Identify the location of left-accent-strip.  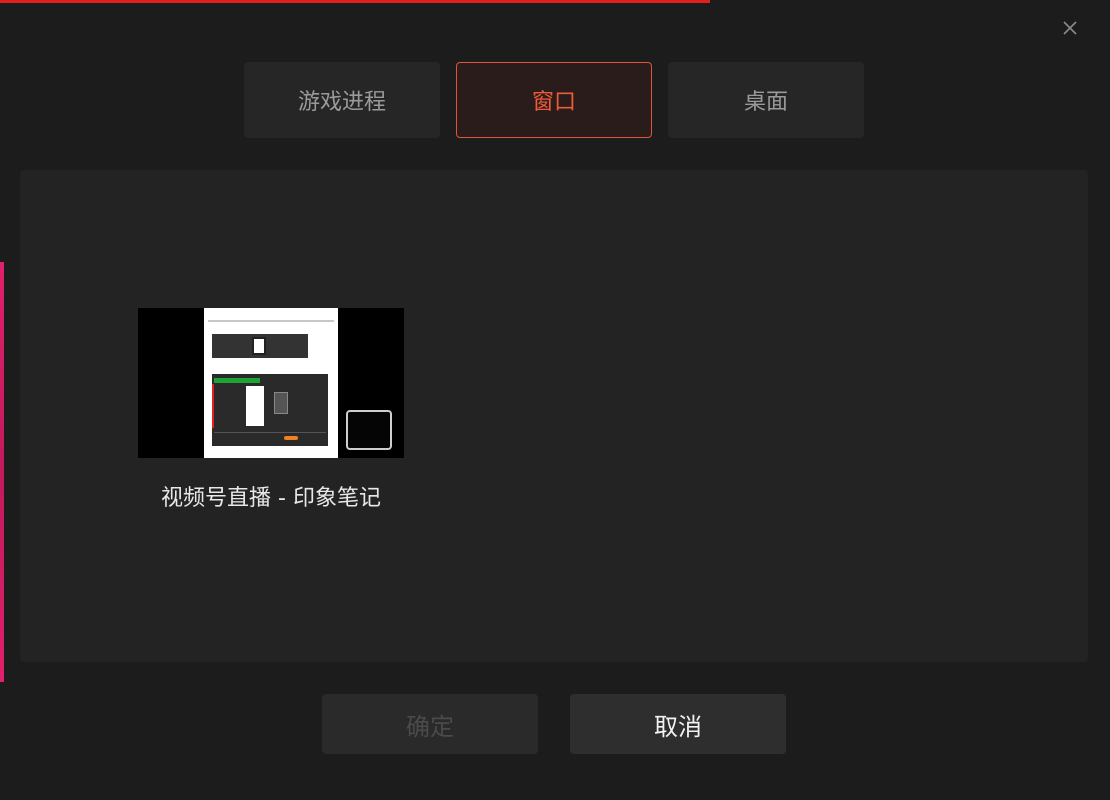
(2, 472).